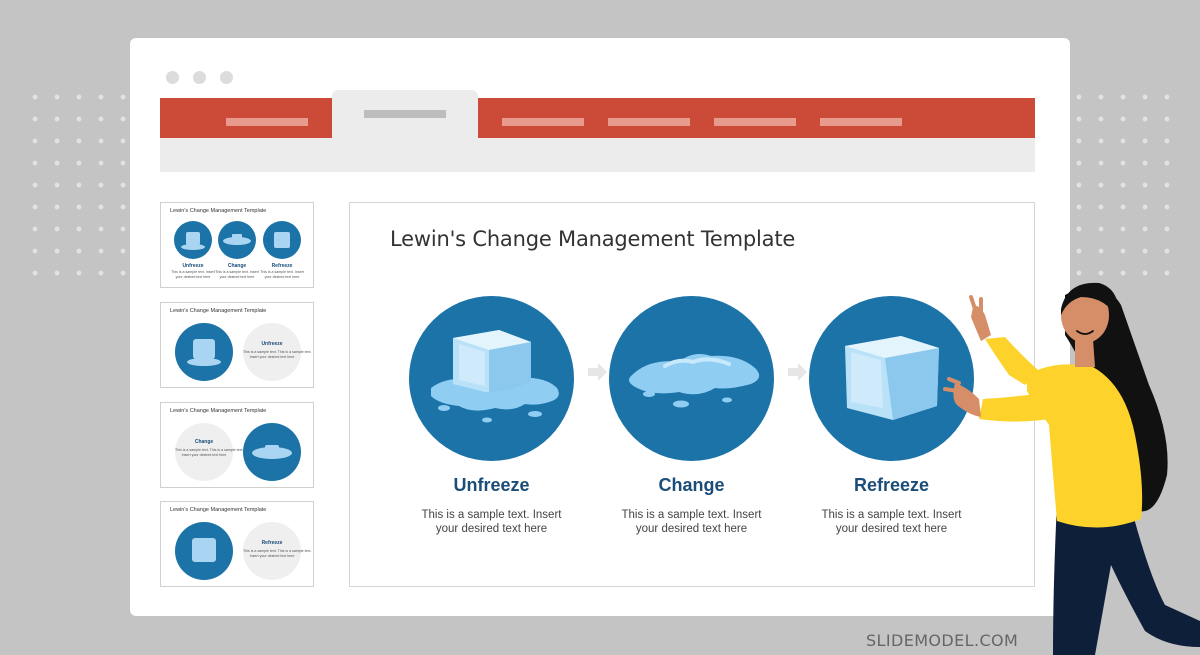 This screenshot has width=1200, height=655. Describe the element at coordinates (491, 485) in the screenshot. I see `stage-label-unfreeze: Unfreeze` at that location.